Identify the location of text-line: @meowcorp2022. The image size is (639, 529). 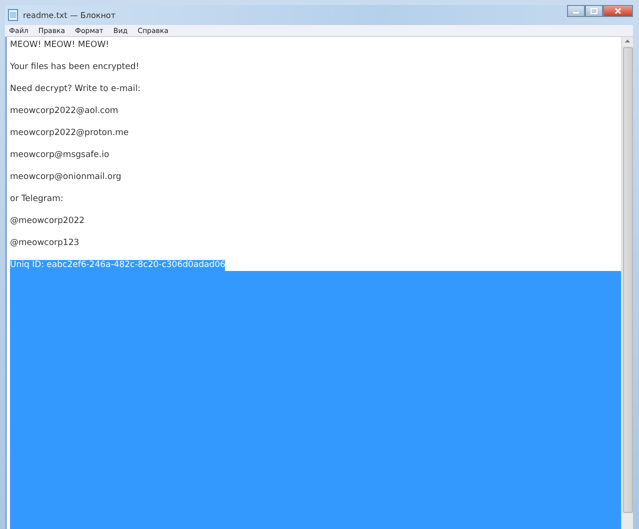
(47, 221).